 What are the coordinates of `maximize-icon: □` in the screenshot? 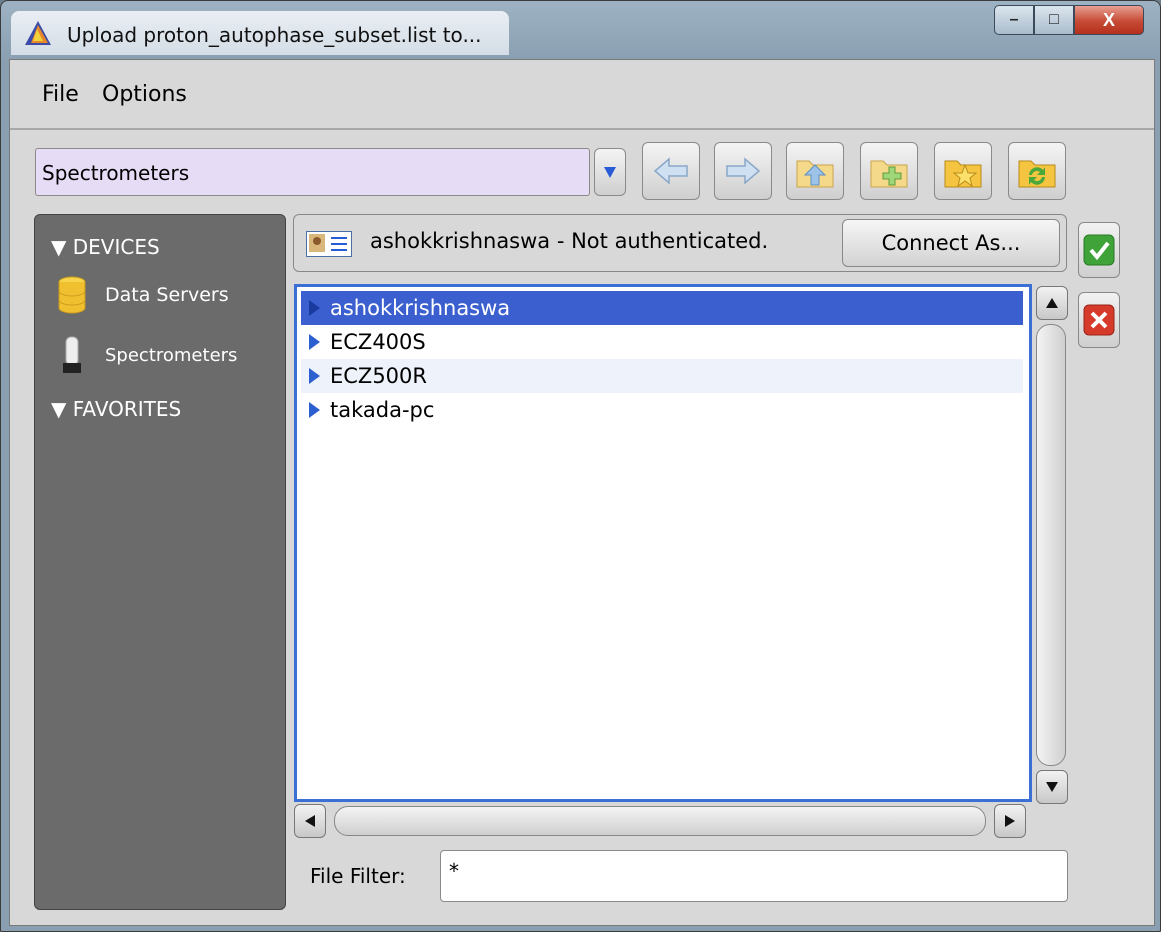 It's located at (1054, 19).